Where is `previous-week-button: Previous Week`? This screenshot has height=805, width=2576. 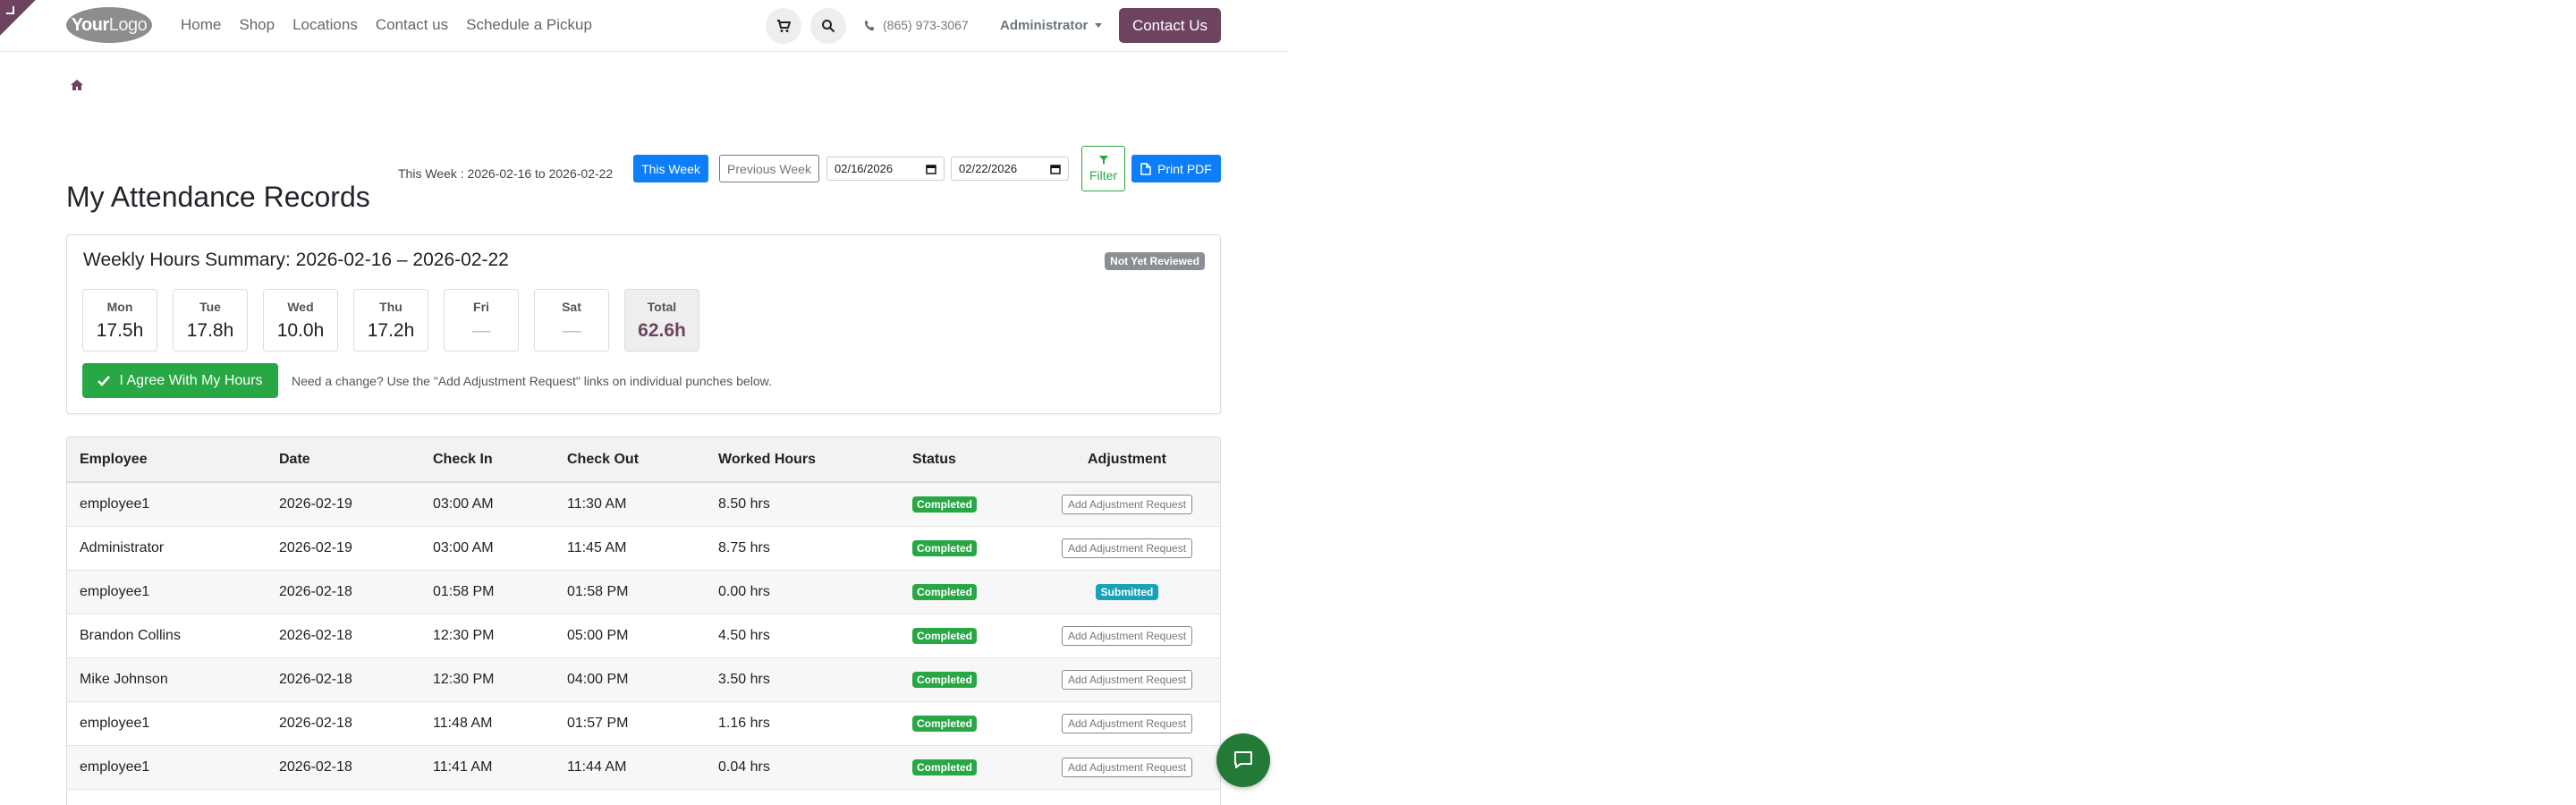
previous-week-button: Previous Week is located at coordinates (769, 168).